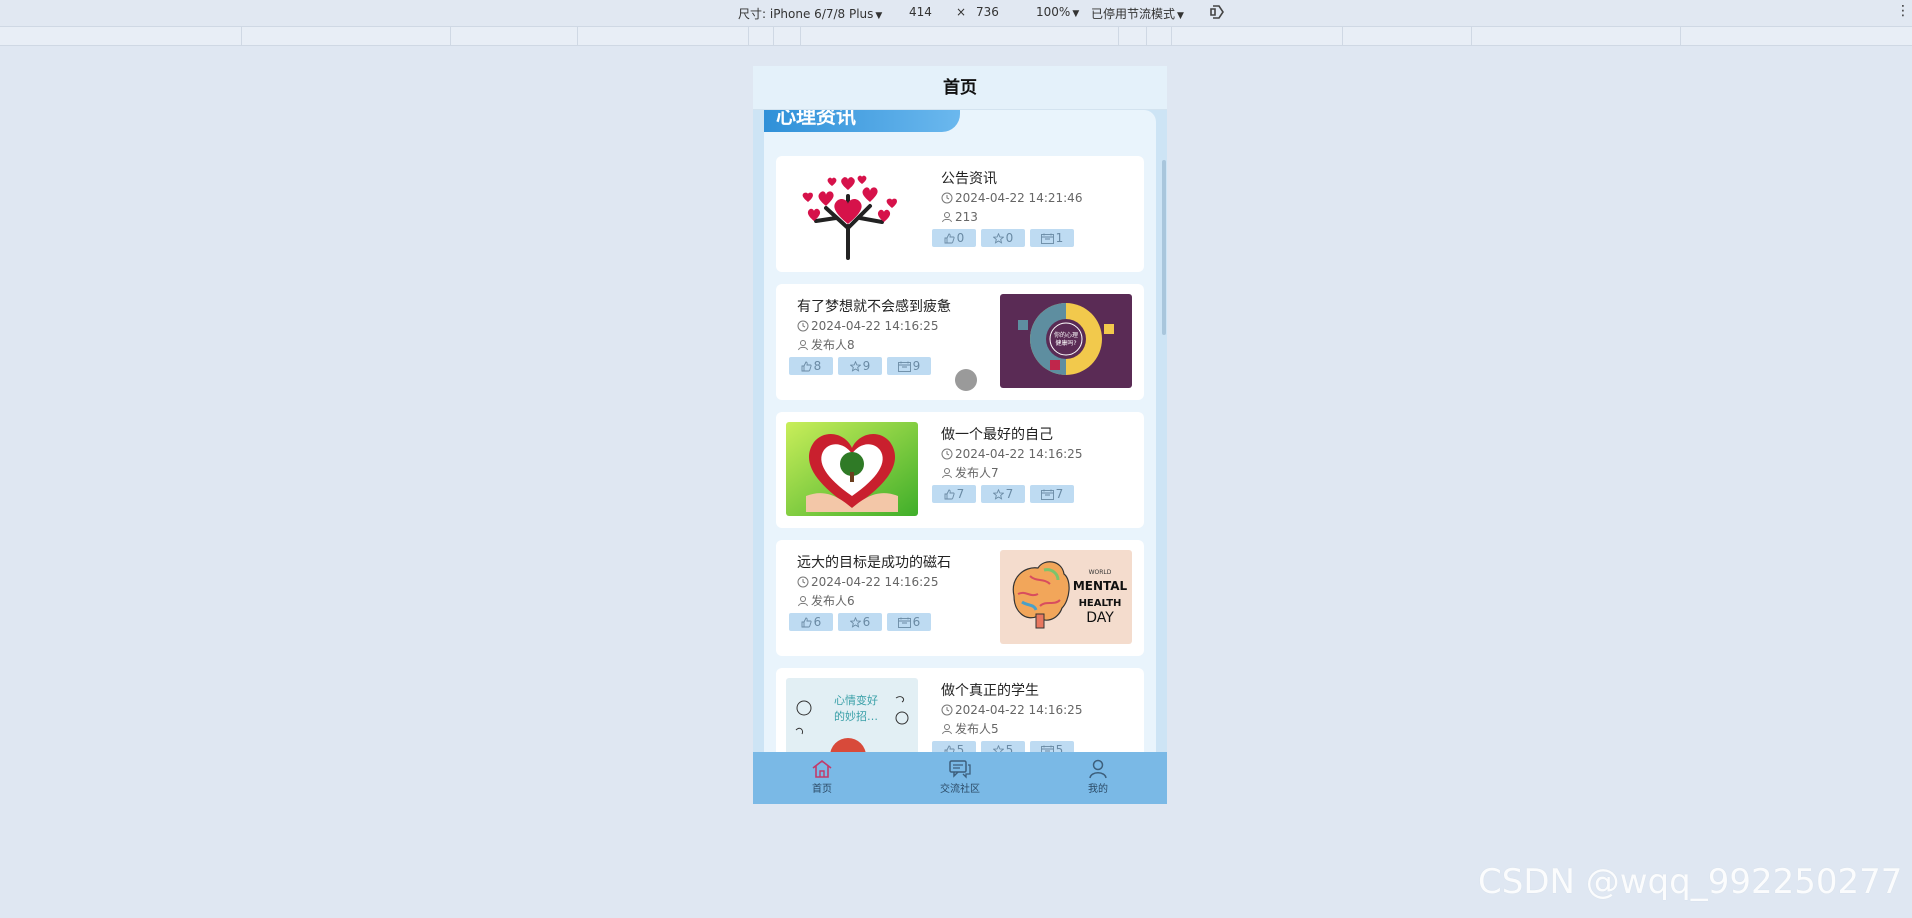 Image resolution: width=1912 pixels, height=918 pixels. Describe the element at coordinates (954, 494) in the screenshot. I see `like-badge: 7` at that location.